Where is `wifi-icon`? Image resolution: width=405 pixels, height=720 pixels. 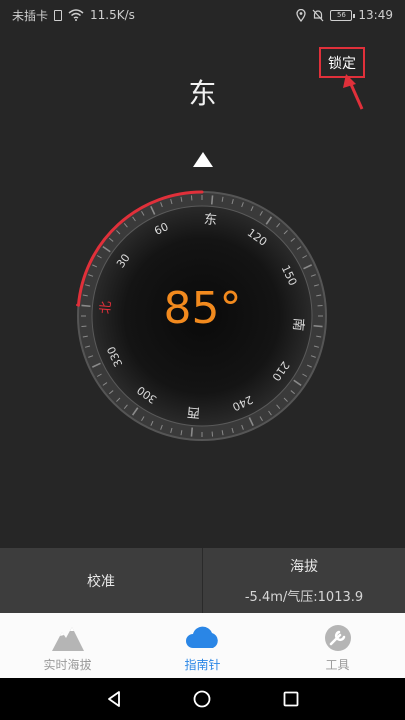
wifi-icon is located at coordinates (76, 15).